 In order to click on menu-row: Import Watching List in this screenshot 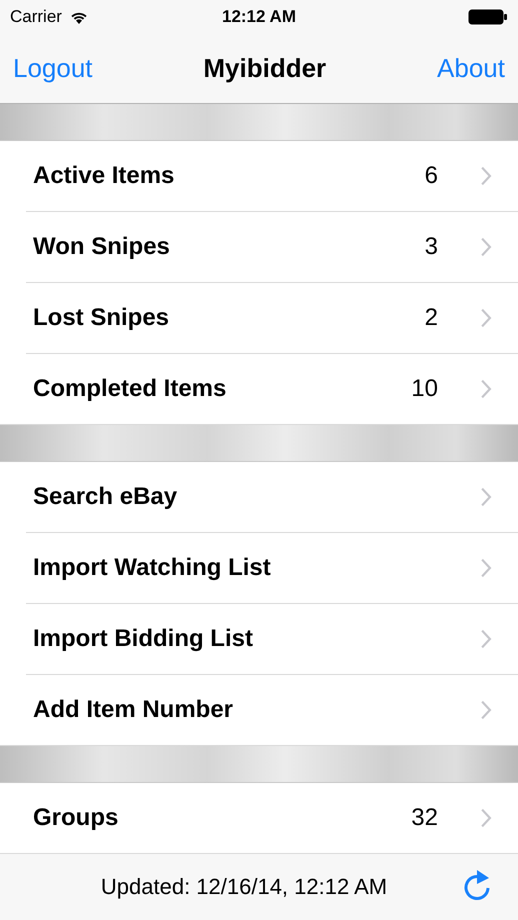, I will do `click(272, 568)`.